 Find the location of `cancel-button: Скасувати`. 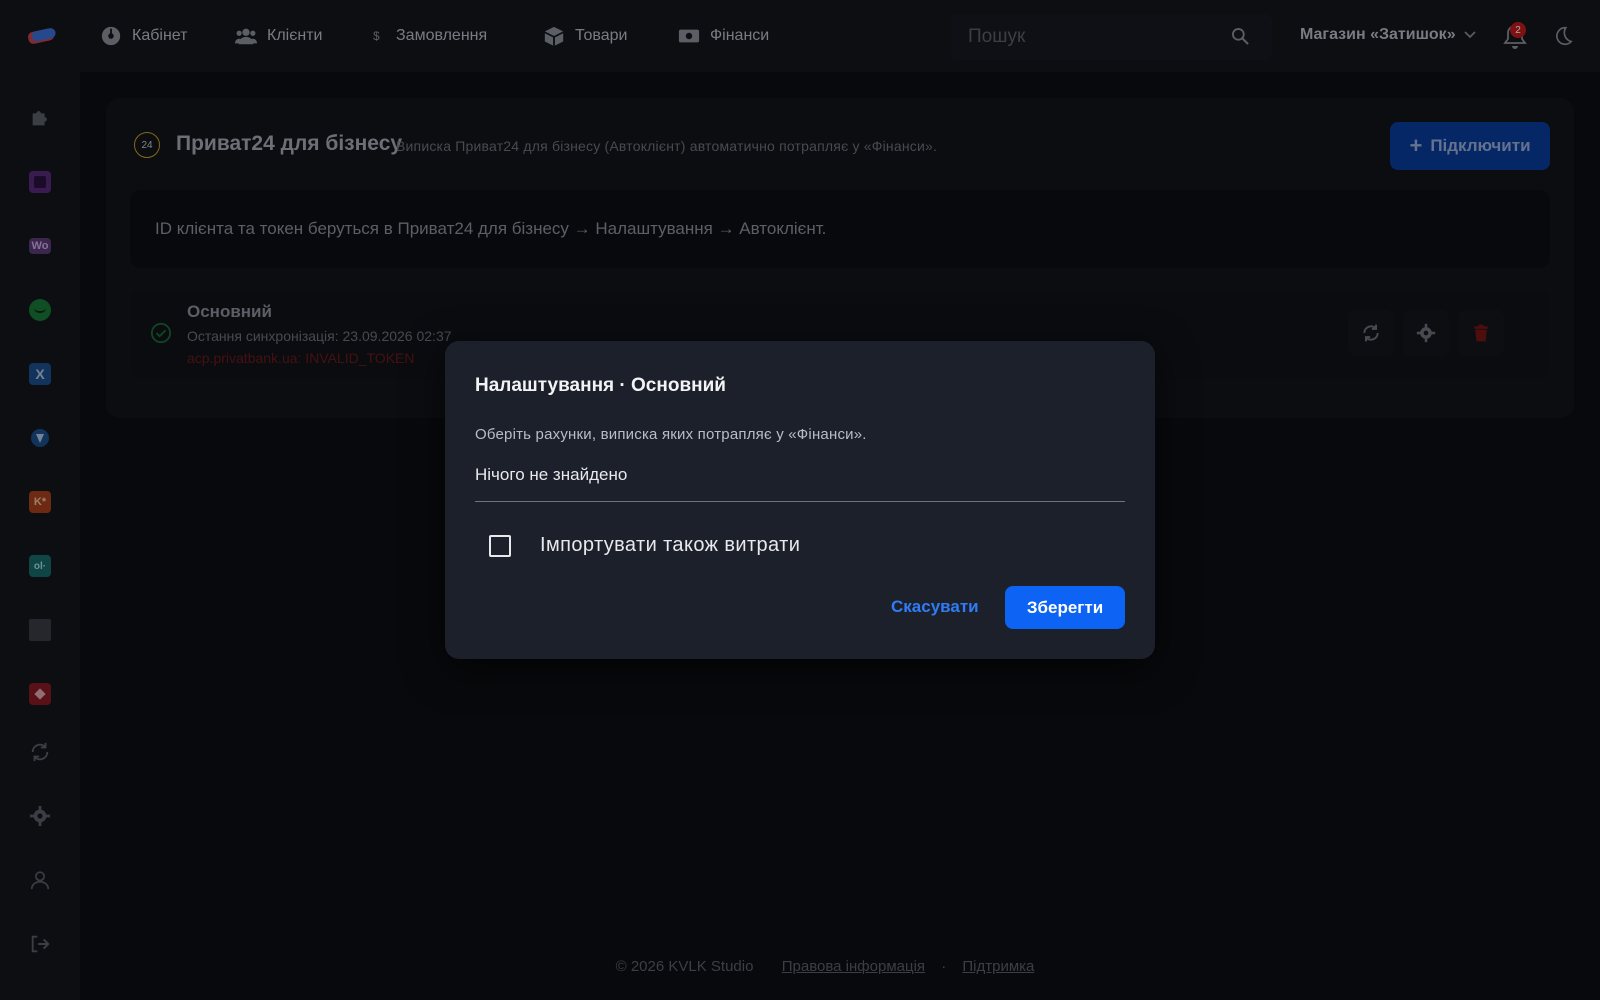

cancel-button: Скасувати is located at coordinates (935, 607).